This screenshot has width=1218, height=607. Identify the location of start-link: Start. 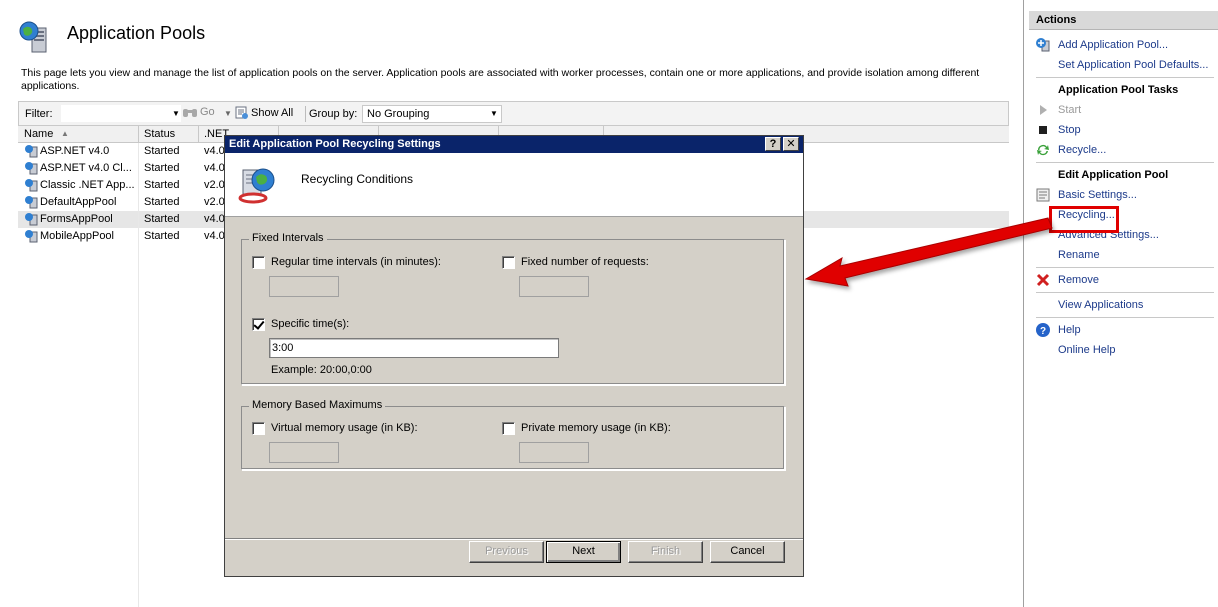
(1069, 110).